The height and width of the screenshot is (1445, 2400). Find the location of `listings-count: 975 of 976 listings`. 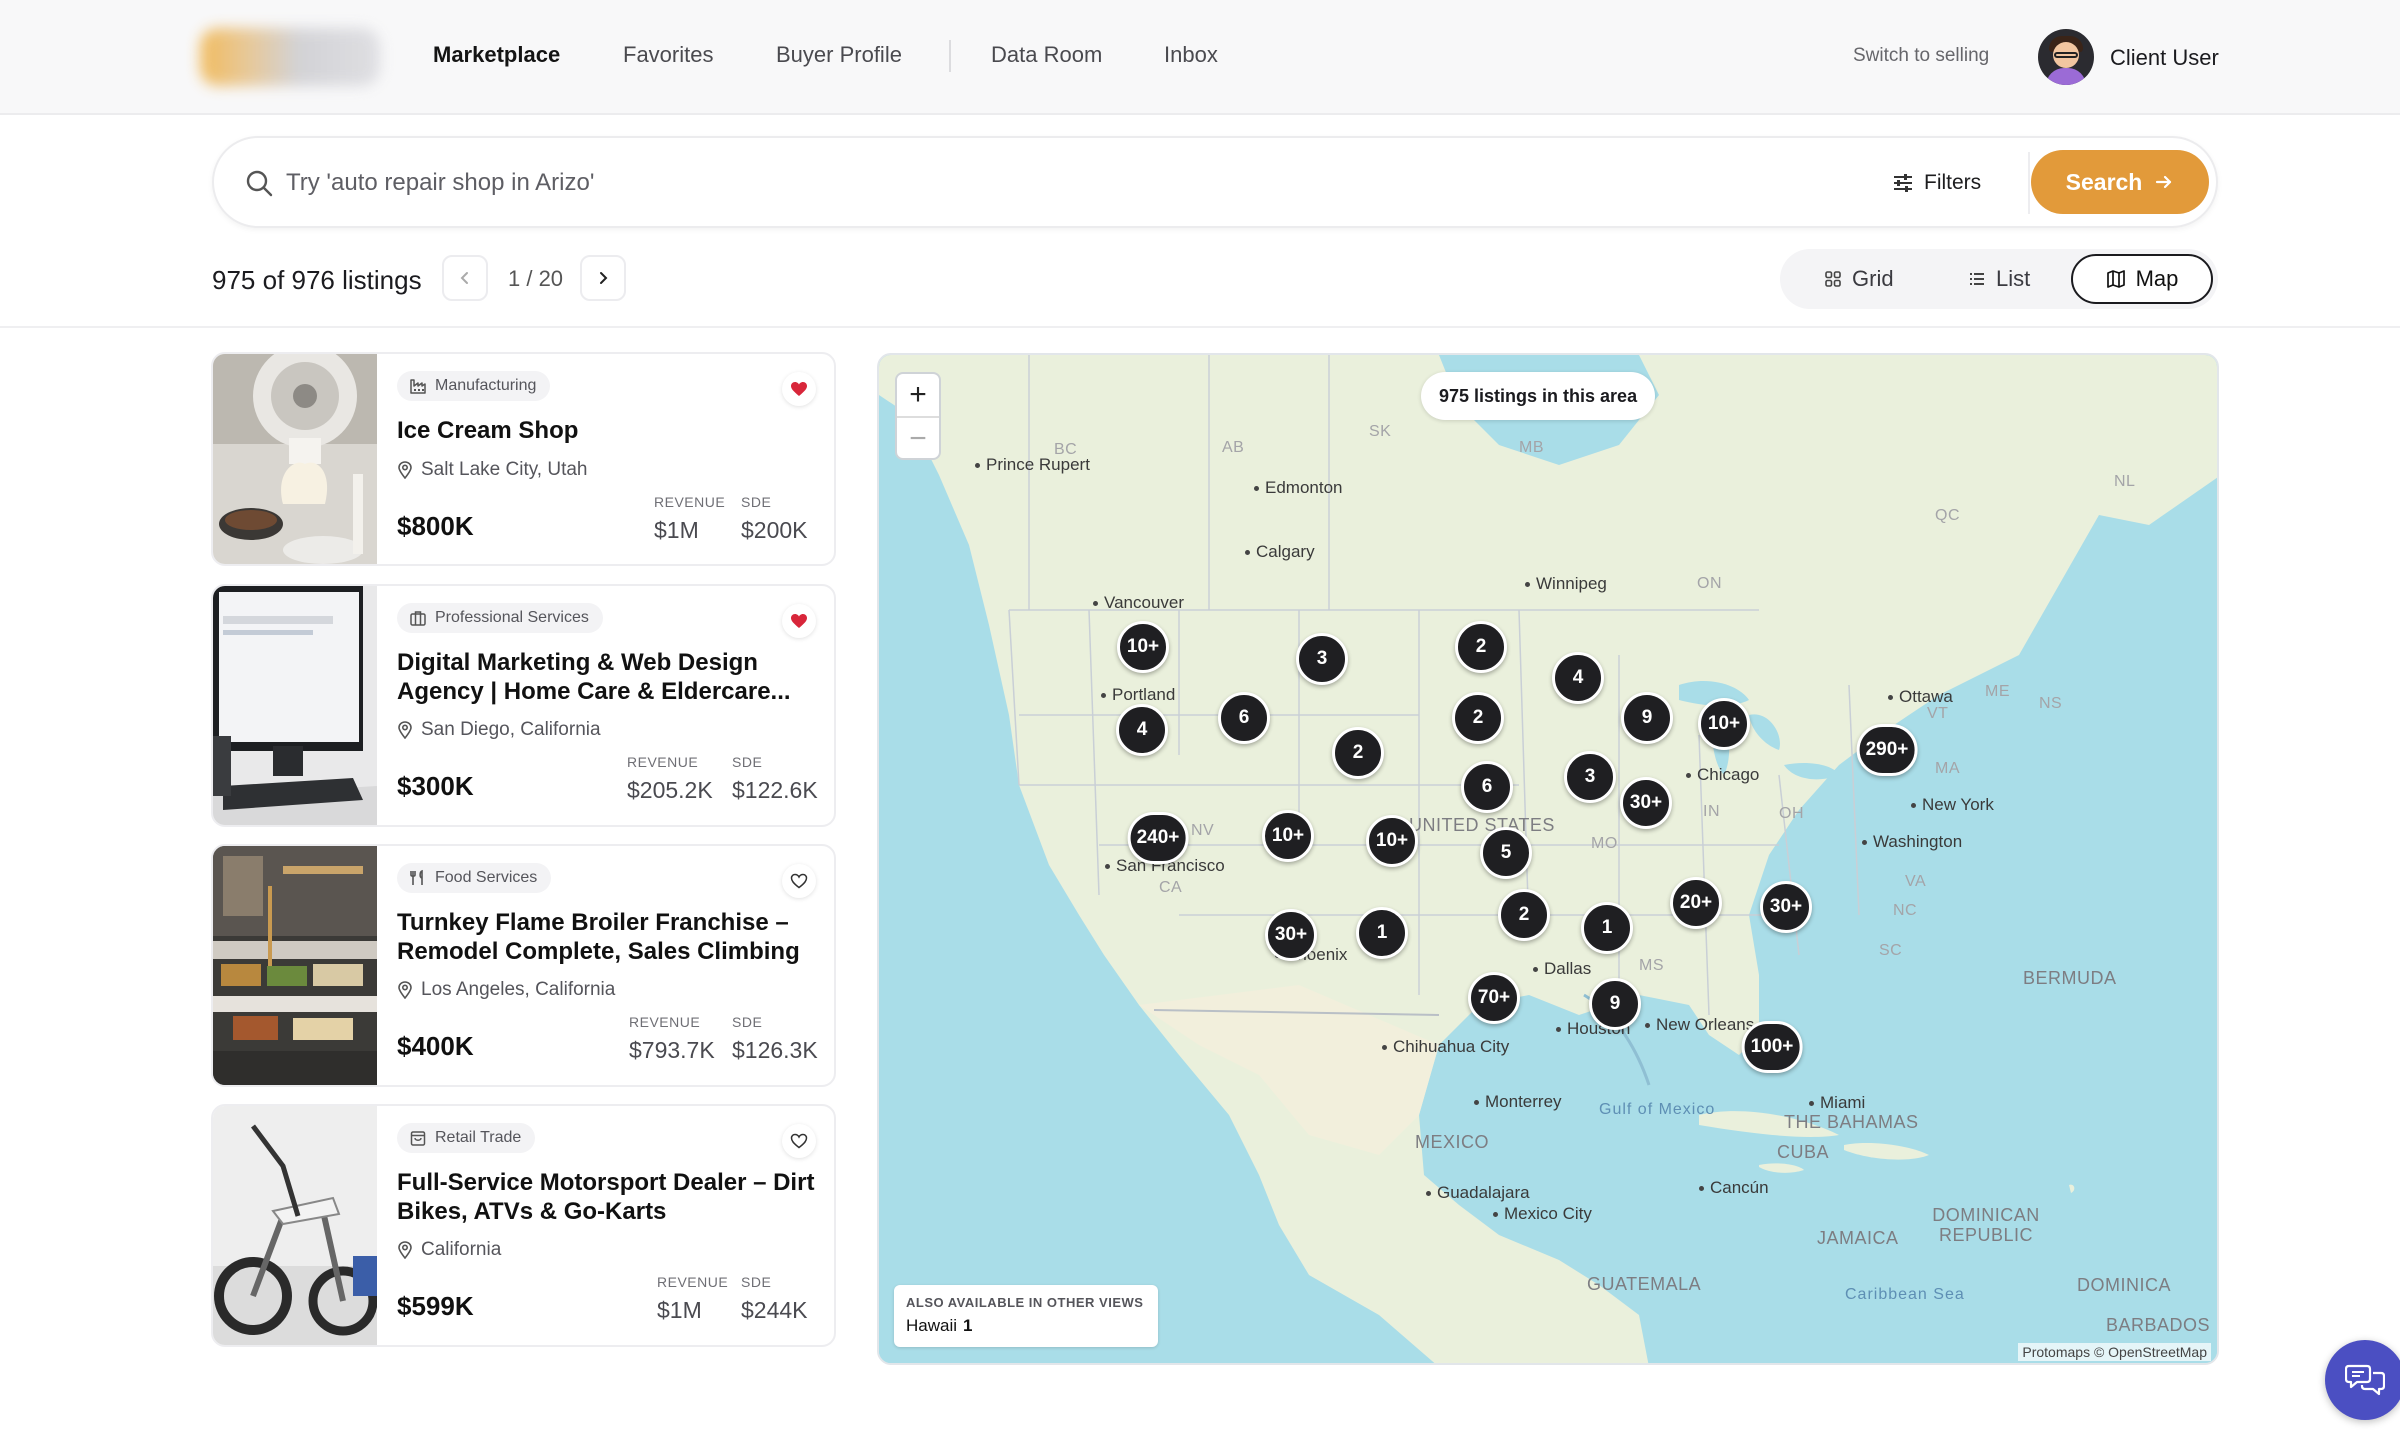

listings-count: 975 of 976 listings is located at coordinates (317, 280).